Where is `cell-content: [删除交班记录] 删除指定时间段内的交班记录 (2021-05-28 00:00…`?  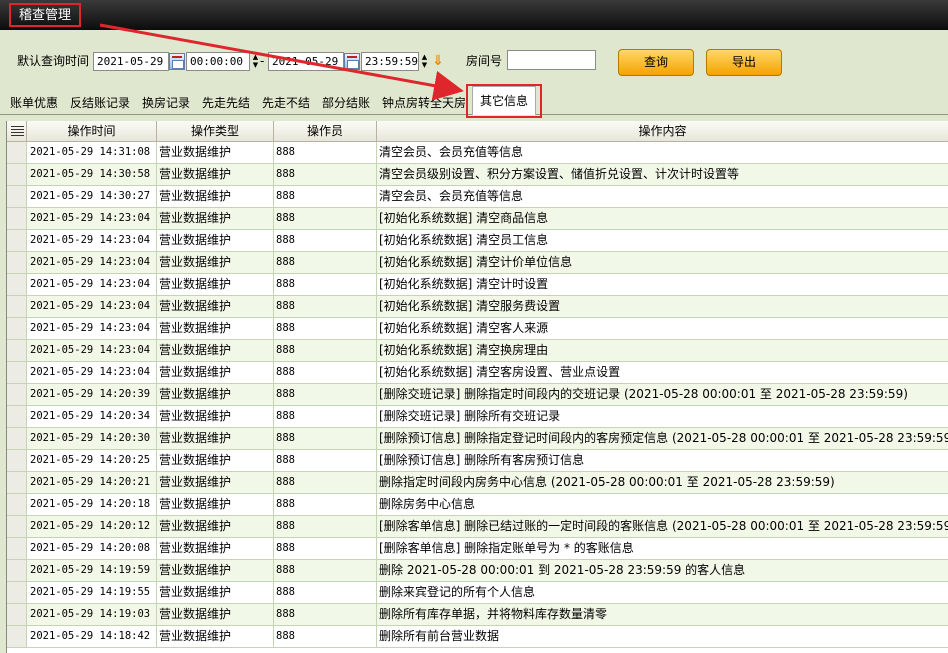
cell-content: [删除交班记录] 删除指定时间段内的交班记录 (2021-05-28 00:00… is located at coordinates (662, 395).